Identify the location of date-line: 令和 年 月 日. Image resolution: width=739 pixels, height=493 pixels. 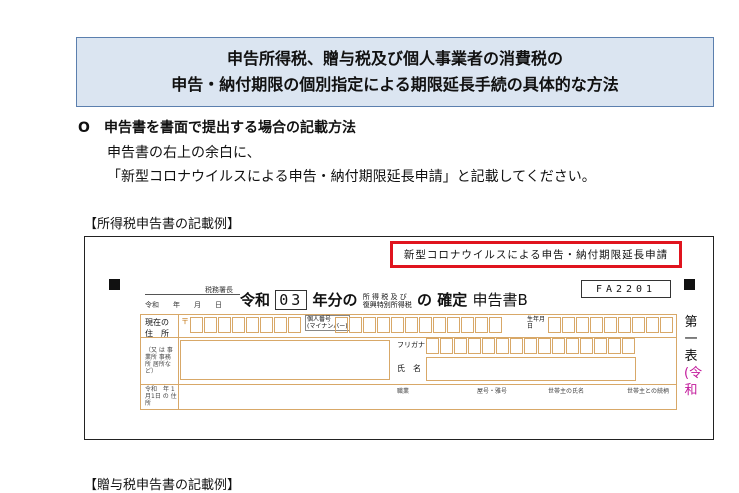
(183, 305).